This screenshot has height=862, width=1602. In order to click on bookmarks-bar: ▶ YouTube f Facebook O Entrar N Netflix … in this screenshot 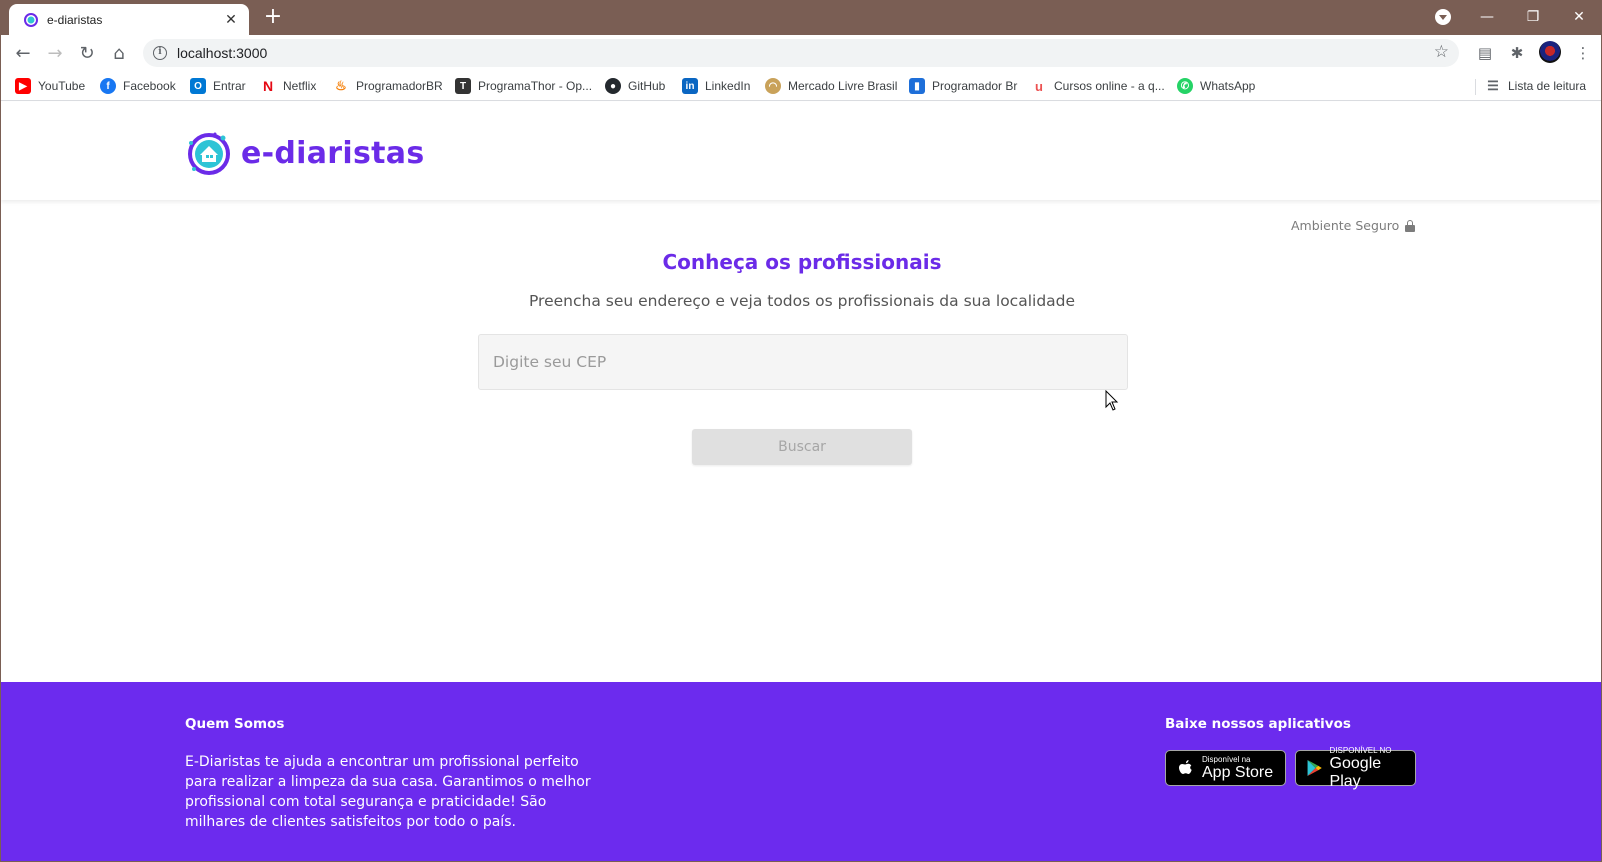, I will do `click(801, 86)`.